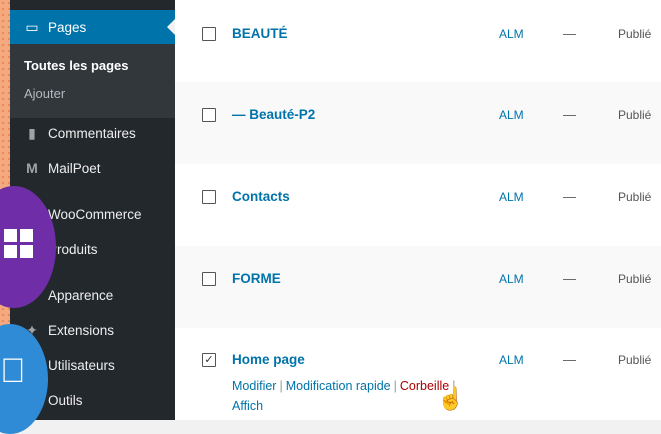  I want to click on menu-users-label: Utilisateurs, so click(81, 365).